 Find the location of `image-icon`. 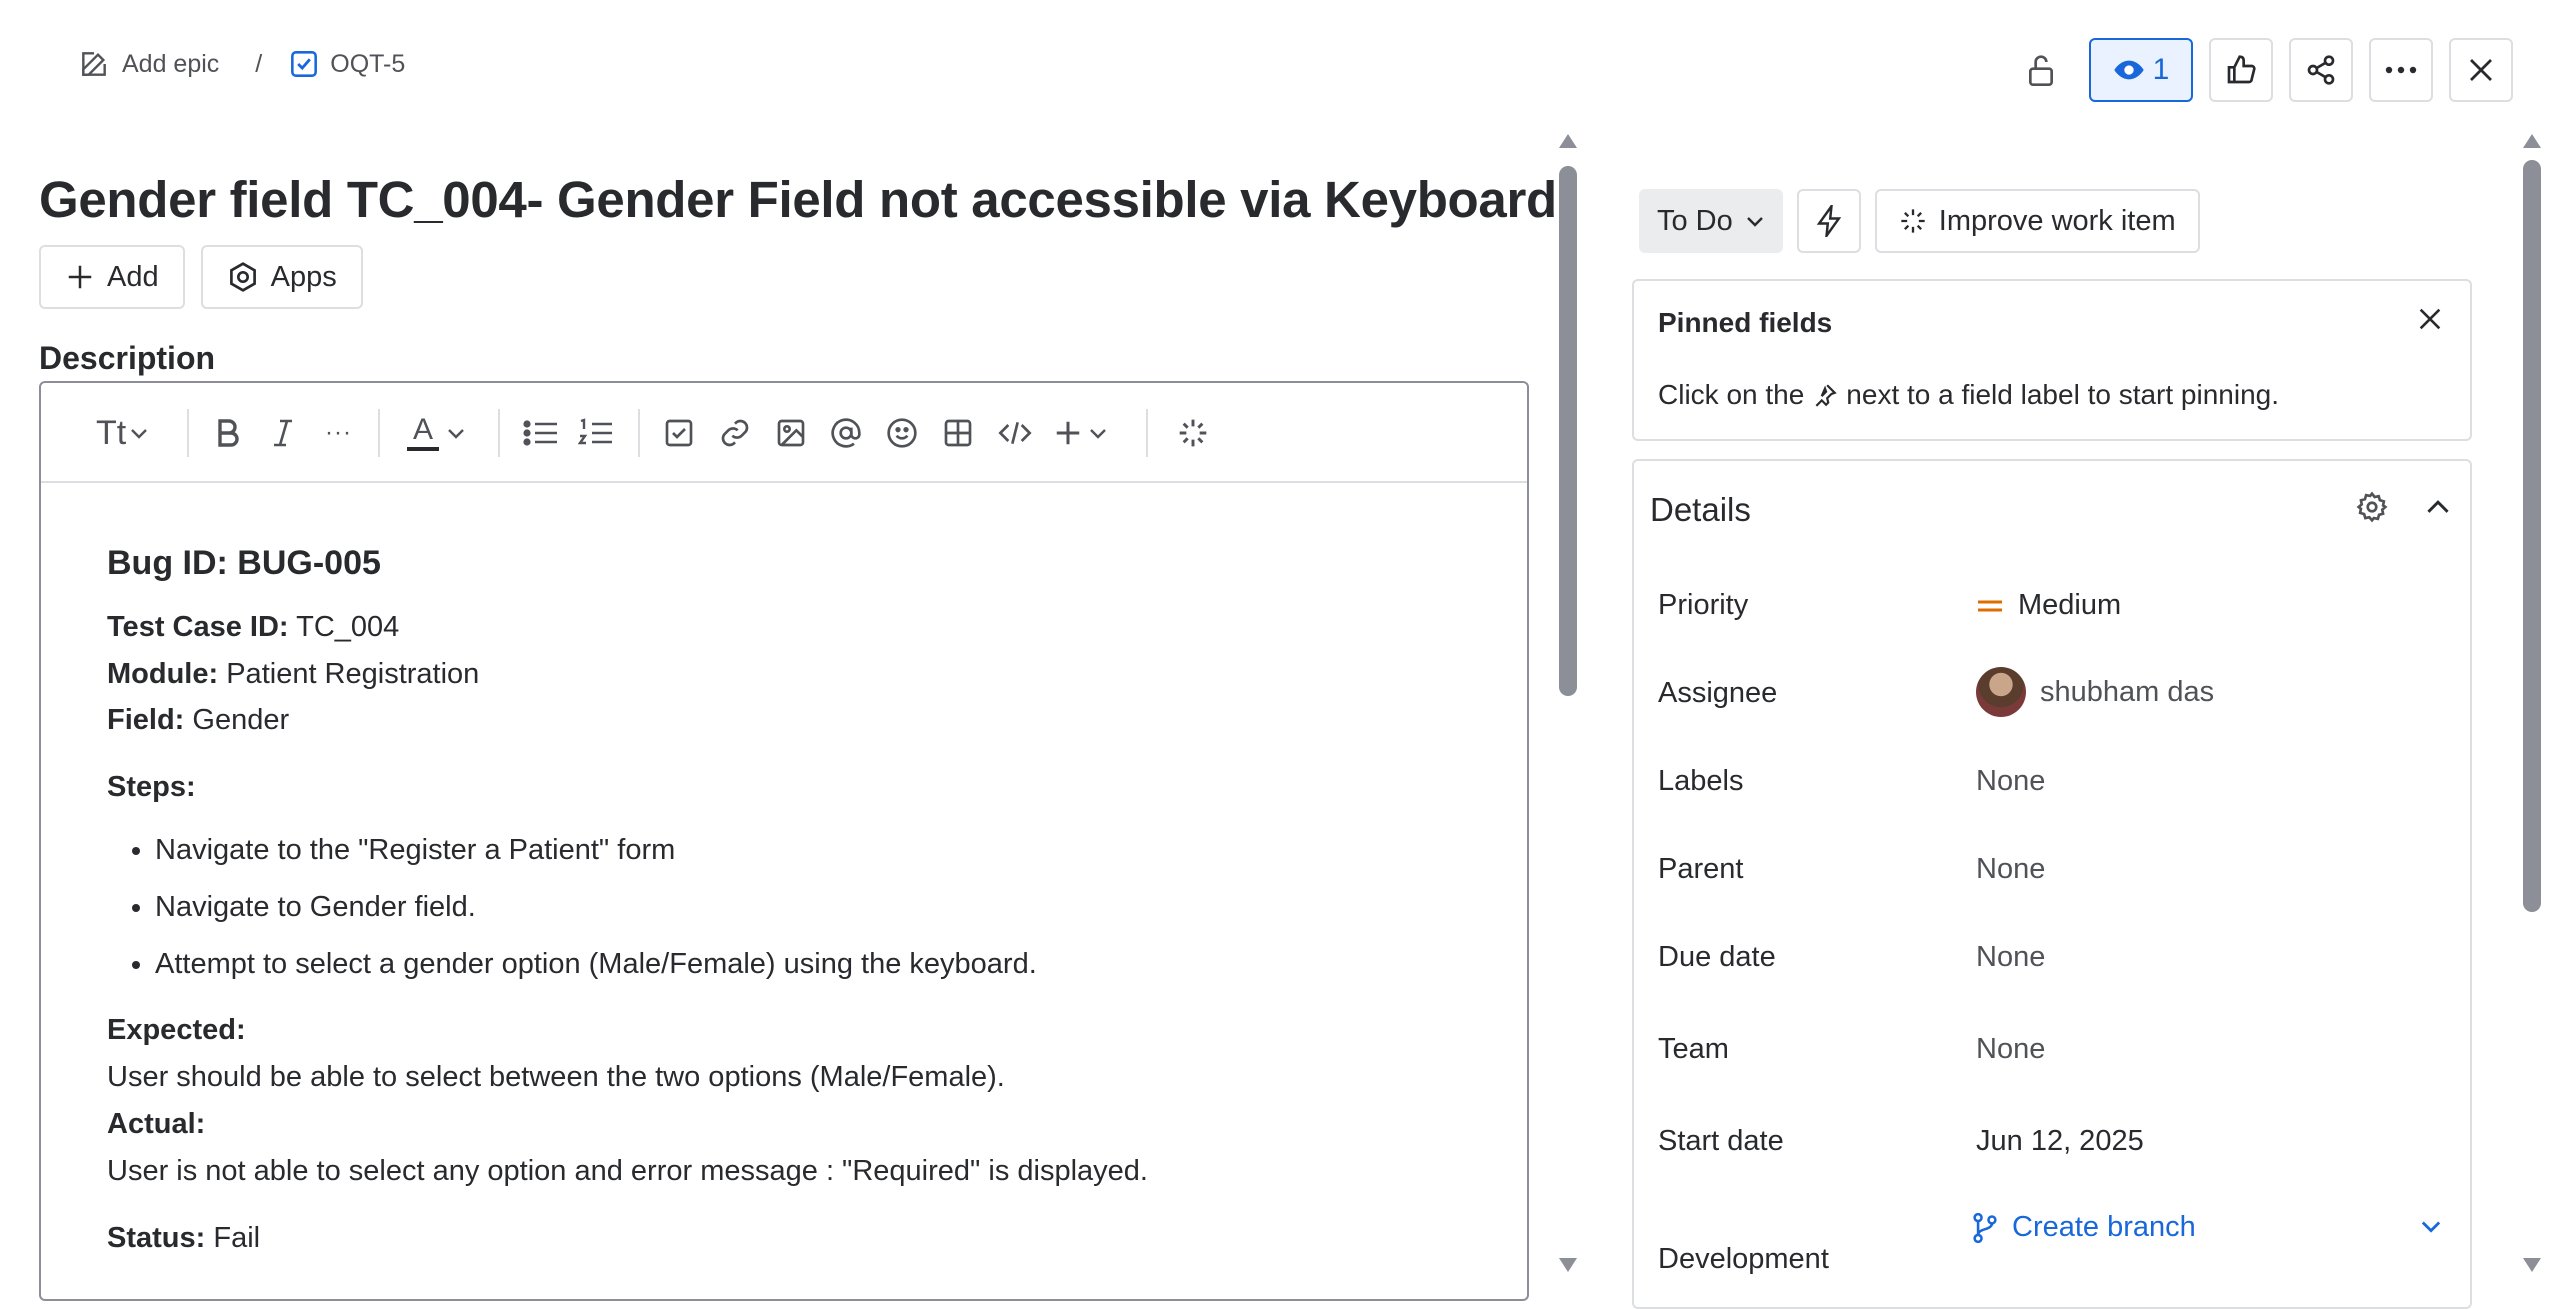

image-icon is located at coordinates (791, 433).